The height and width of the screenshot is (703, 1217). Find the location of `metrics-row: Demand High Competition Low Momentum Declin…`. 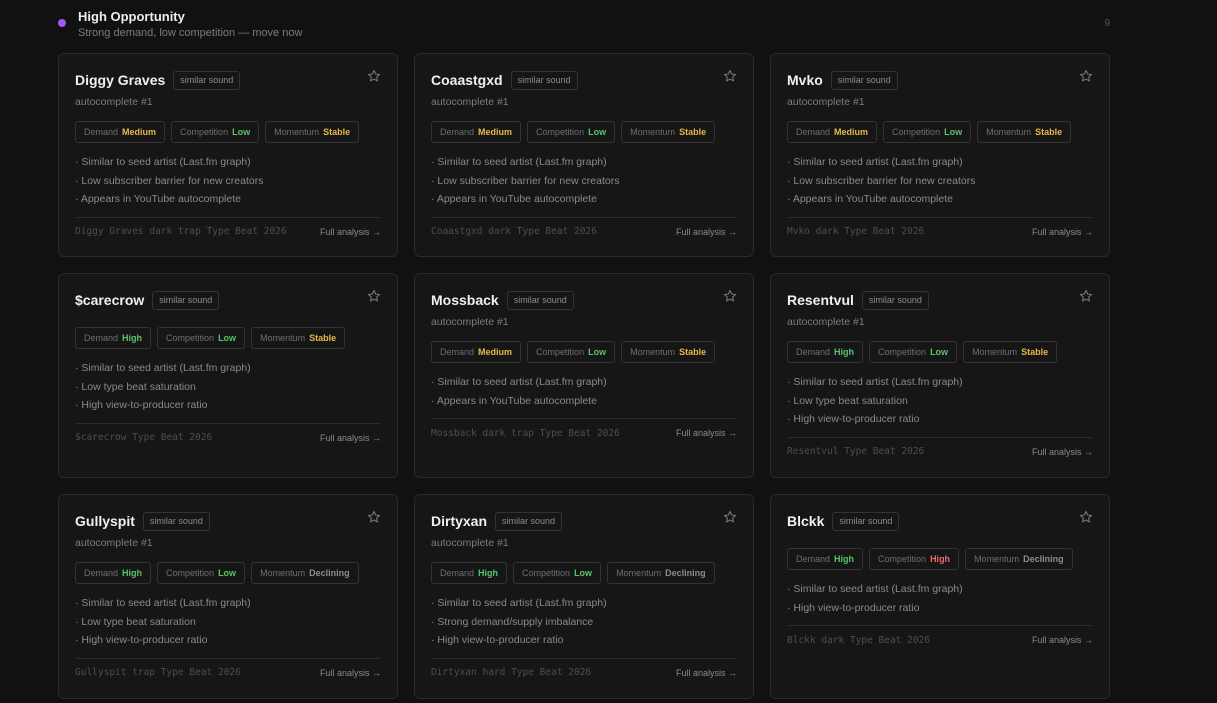

metrics-row: Demand High Competition Low Momentum Declin… is located at coordinates (584, 573).